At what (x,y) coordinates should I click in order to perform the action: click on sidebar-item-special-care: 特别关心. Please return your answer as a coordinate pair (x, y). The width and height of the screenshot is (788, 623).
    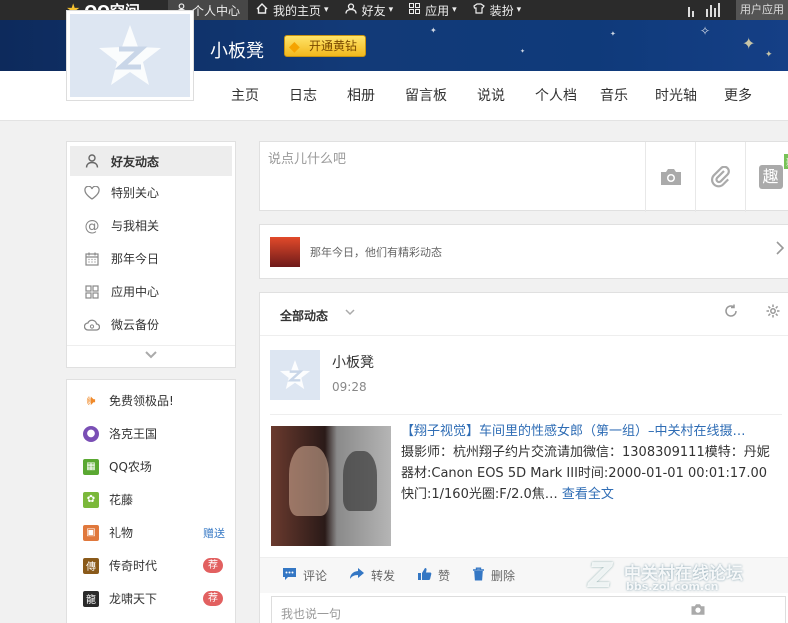
    Looking at the image, I should click on (151, 192).